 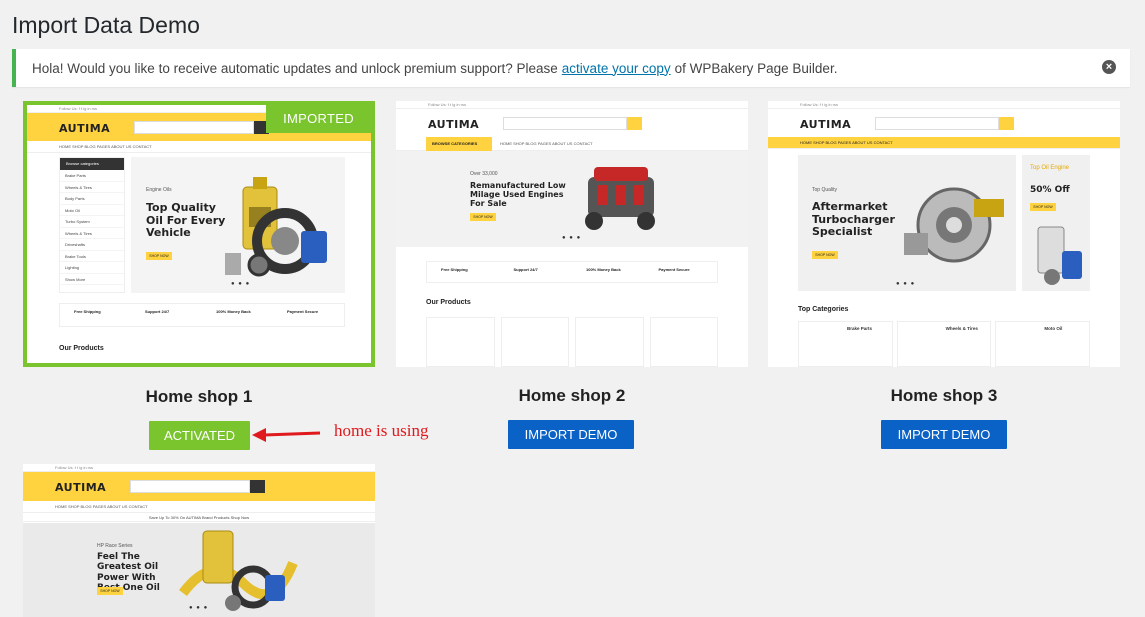 What do you see at coordinates (484, 174) in the screenshot?
I see `mini-hero-small: Over 33,000` at bounding box center [484, 174].